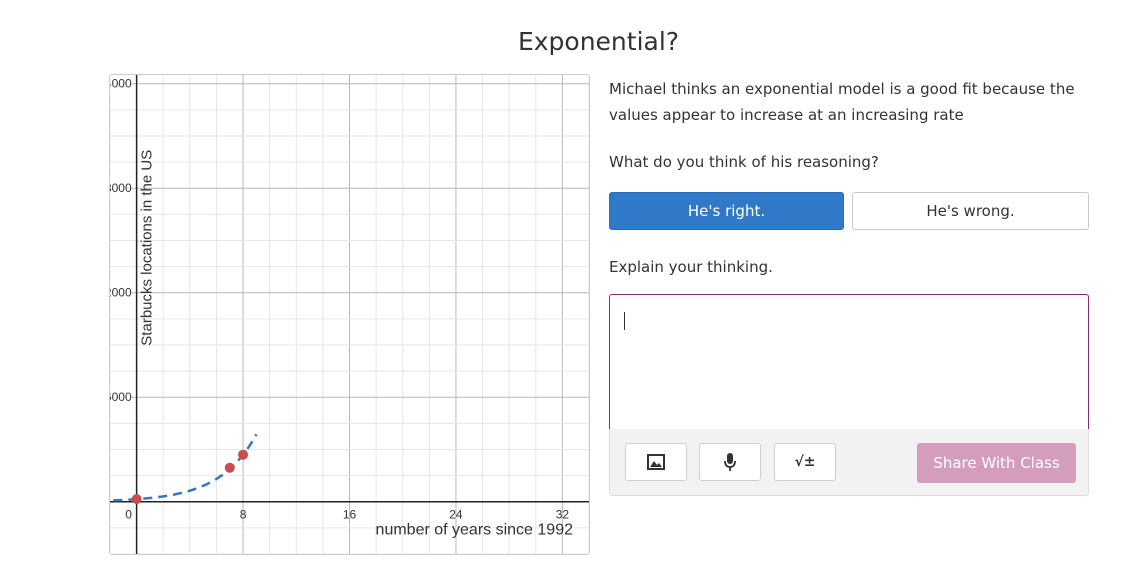 Image resolution: width=1147 pixels, height=571 pixels. What do you see at coordinates (121, 84) in the screenshot?
I see `y-tick-label: 24000` at bounding box center [121, 84].